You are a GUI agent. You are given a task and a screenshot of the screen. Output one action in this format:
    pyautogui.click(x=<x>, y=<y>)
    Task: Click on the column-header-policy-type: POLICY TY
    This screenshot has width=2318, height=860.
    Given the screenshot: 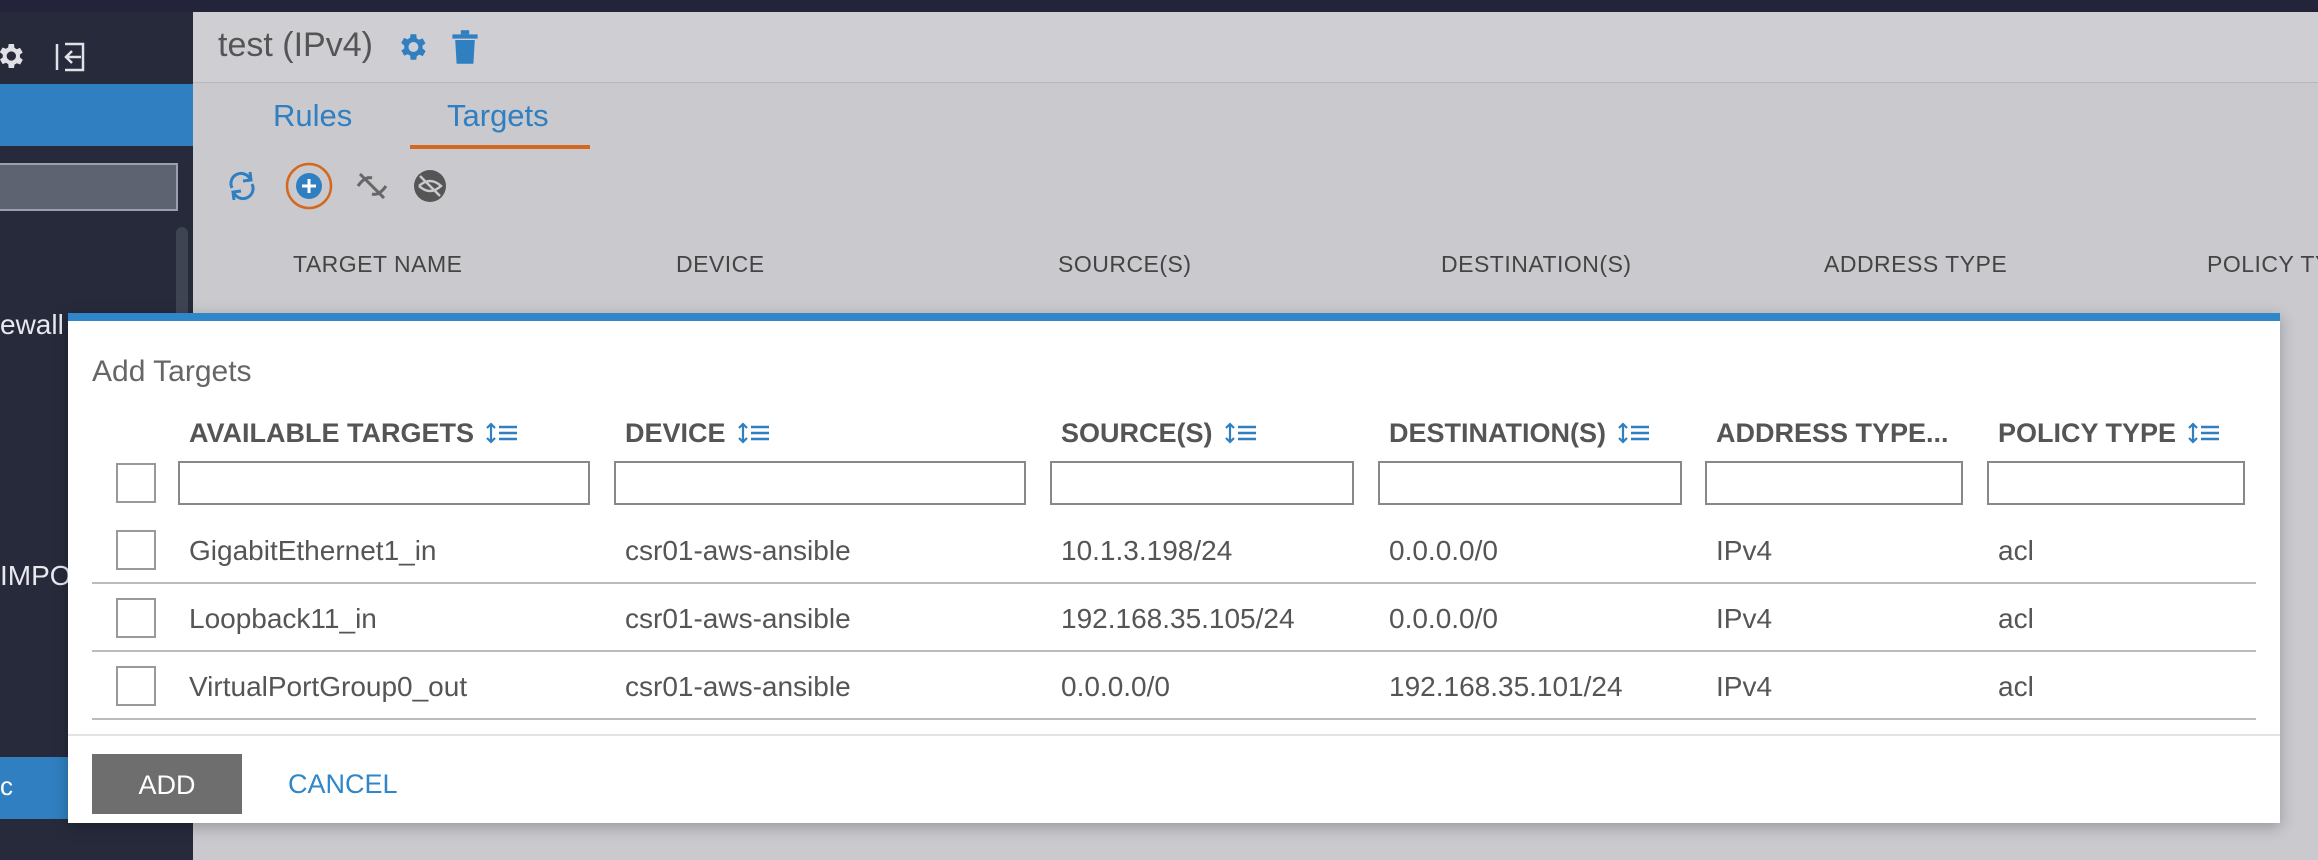 What is the action you would take?
    pyautogui.click(x=2262, y=264)
    